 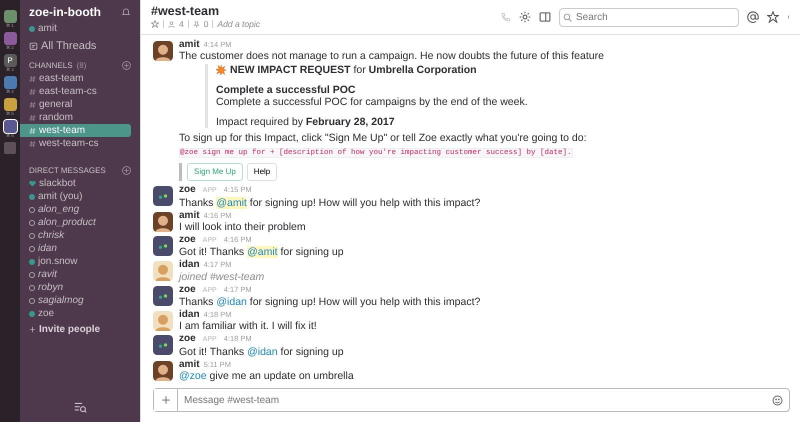 What do you see at coordinates (33, 46) in the screenshot?
I see `threads-icon` at bounding box center [33, 46].